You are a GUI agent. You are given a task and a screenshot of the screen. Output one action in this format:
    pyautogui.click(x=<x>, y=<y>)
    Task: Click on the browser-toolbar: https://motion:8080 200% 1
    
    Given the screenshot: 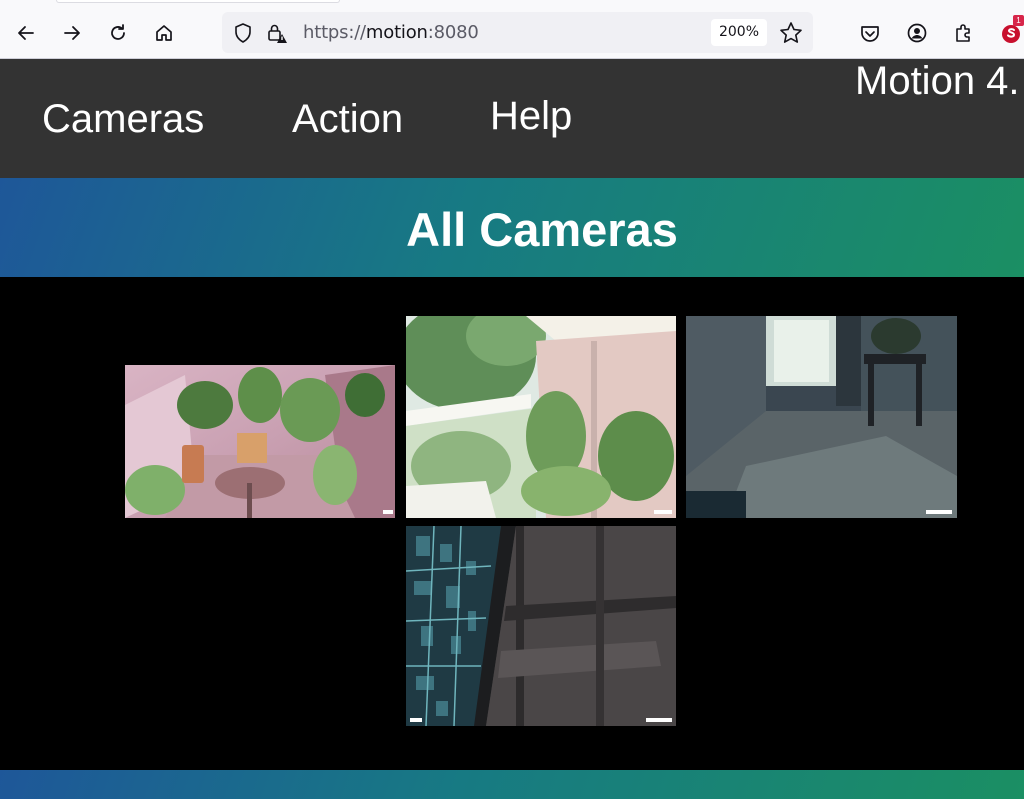 What is the action you would take?
    pyautogui.click(x=512, y=29)
    